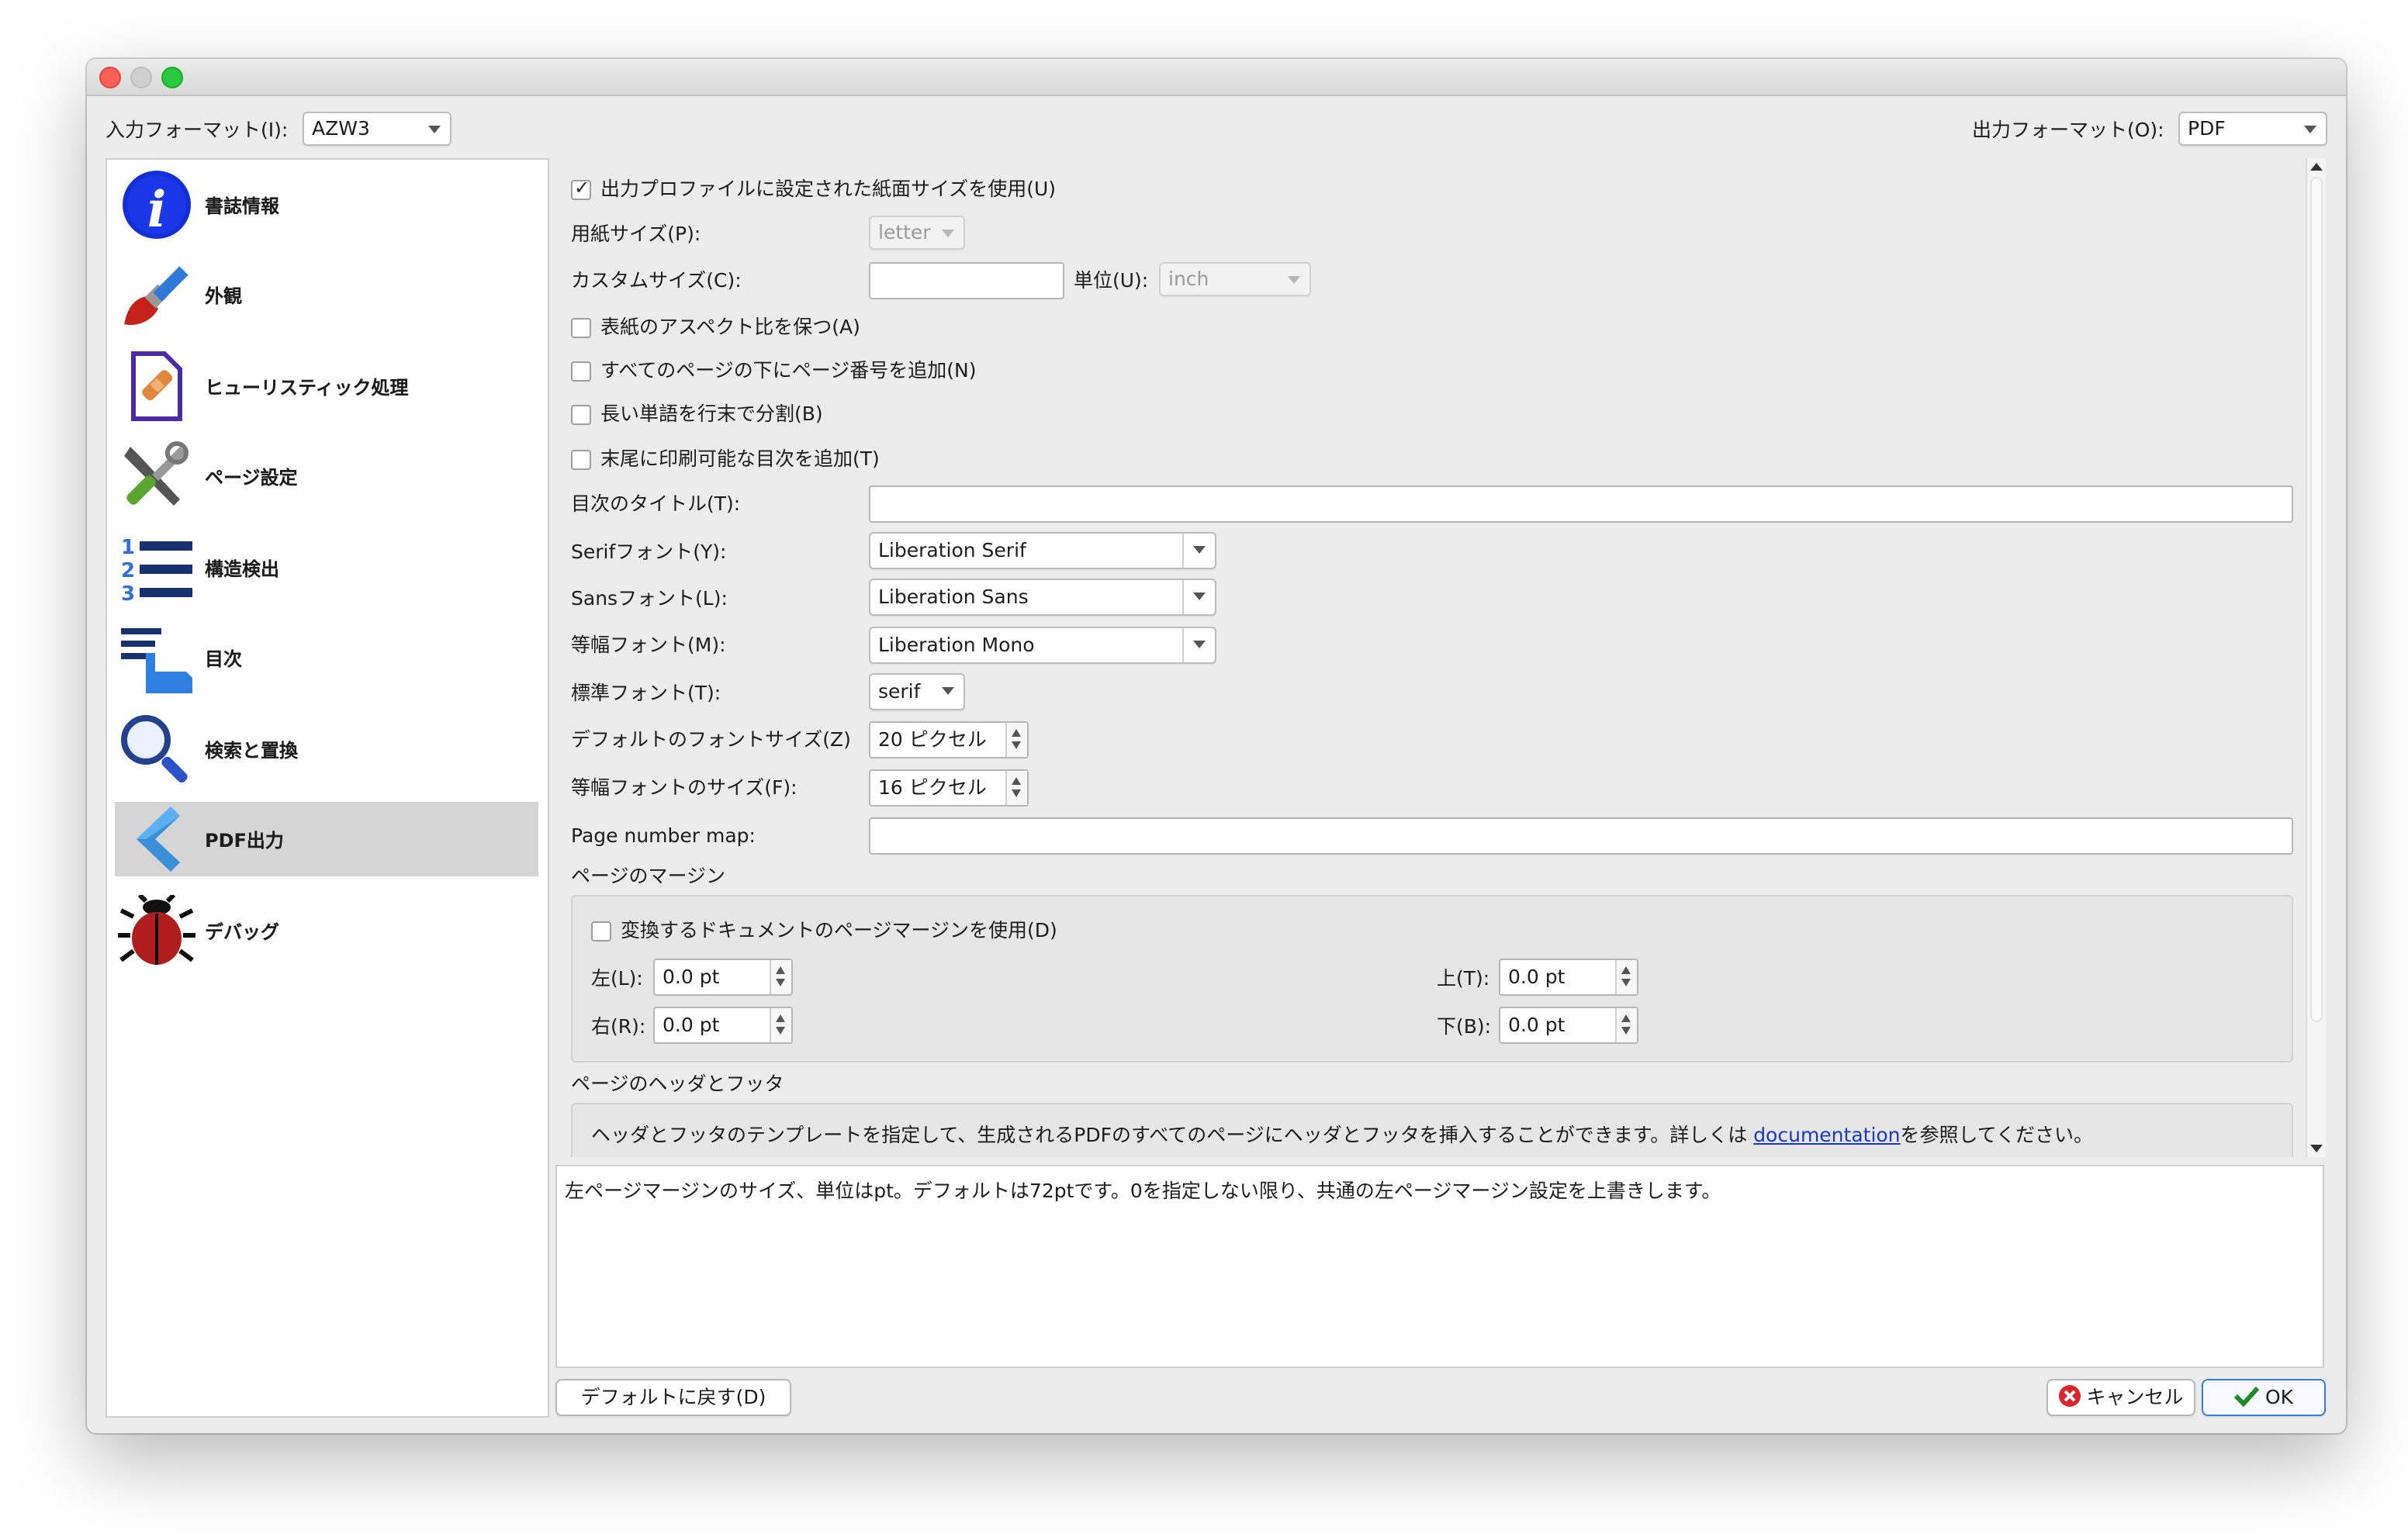 The image size is (2408, 1534). What do you see at coordinates (224, 659) in the screenshot?
I see `sidebar-item-label: 目次` at bounding box center [224, 659].